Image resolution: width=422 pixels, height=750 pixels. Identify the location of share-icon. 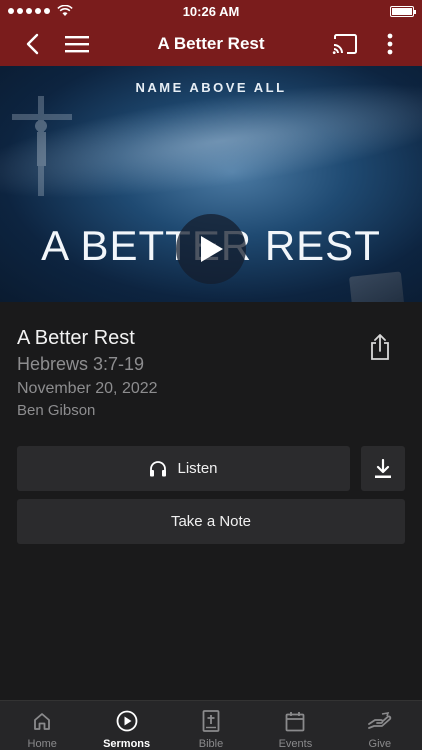
(380, 347).